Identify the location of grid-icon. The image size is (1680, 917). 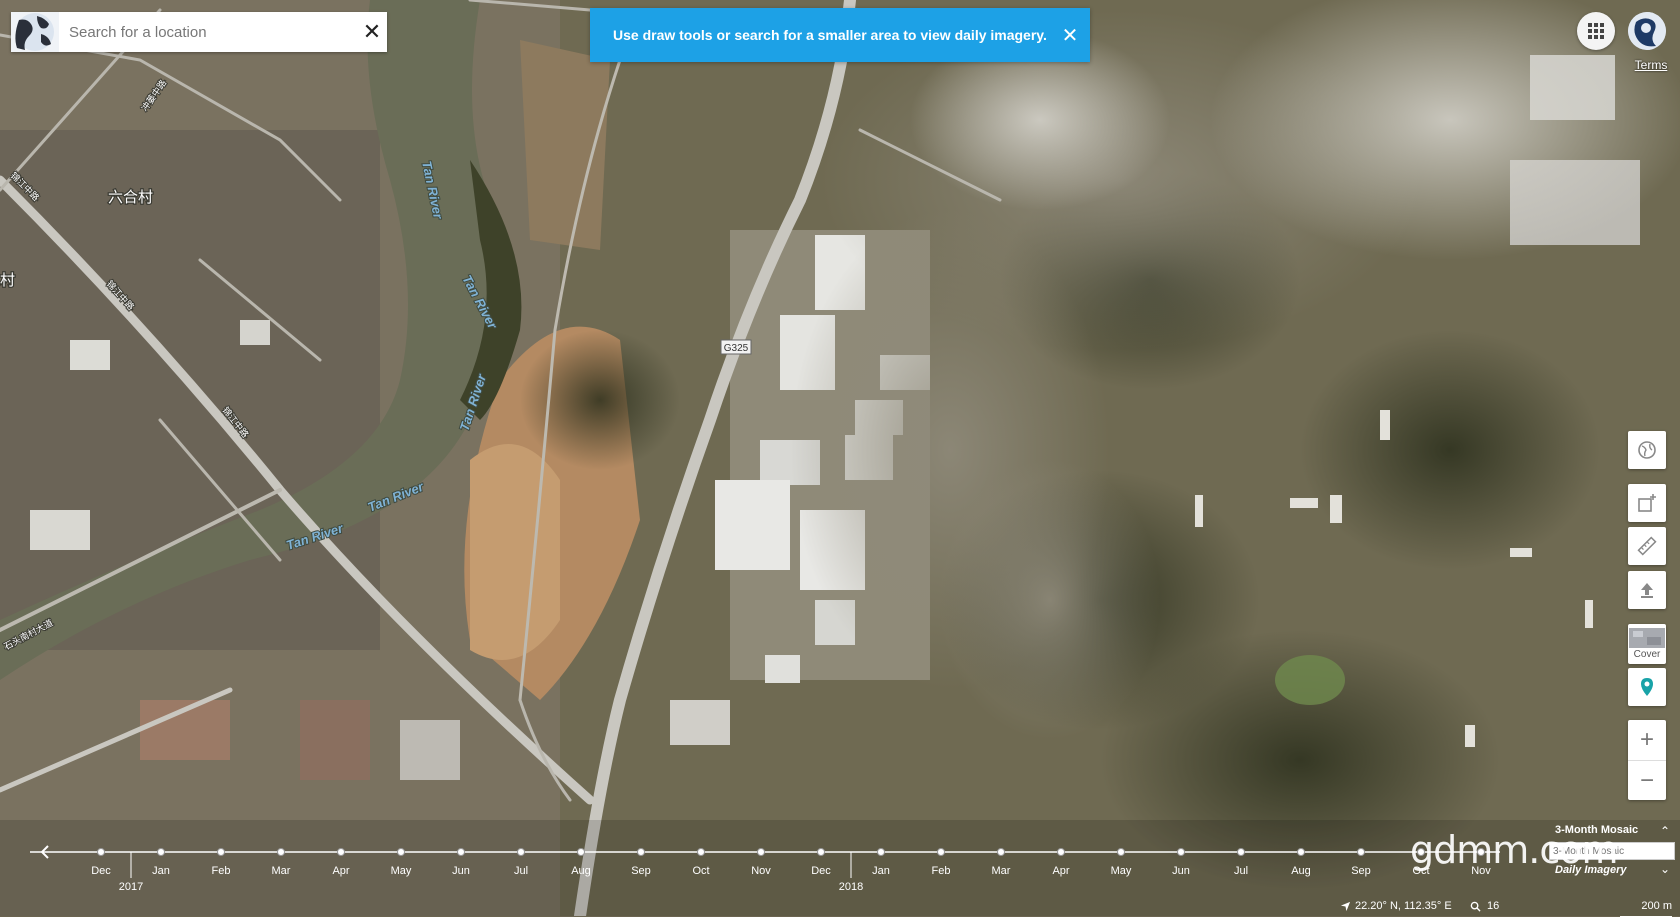
(1596, 31).